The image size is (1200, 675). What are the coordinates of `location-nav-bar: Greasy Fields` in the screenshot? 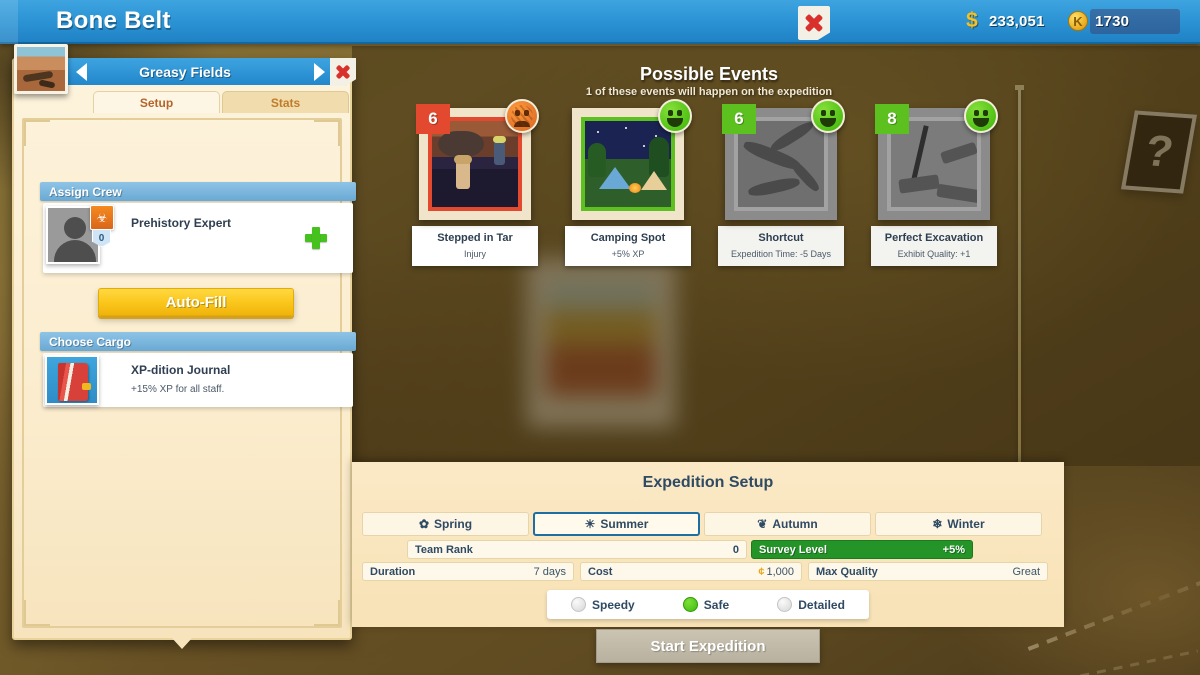 It's located at (185, 71).